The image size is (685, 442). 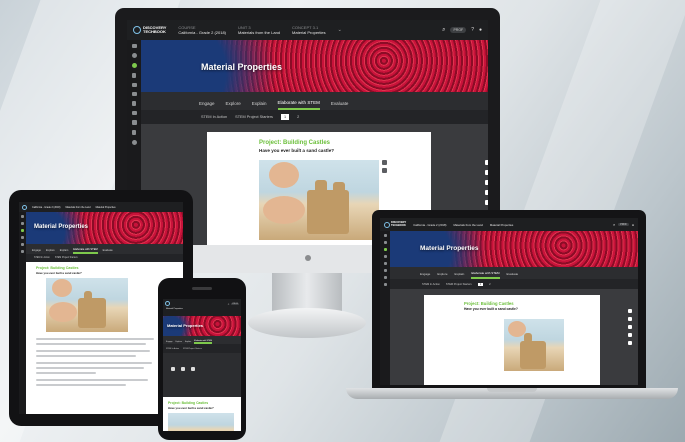 What do you see at coordinates (630, 343) in the screenshot?
I see `notes-icon` at bounding box center [630, 343].